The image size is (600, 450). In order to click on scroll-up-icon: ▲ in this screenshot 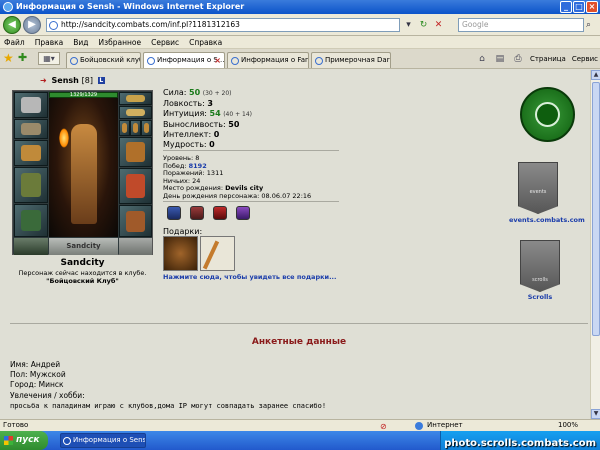, I will do `click(595, 75)`.